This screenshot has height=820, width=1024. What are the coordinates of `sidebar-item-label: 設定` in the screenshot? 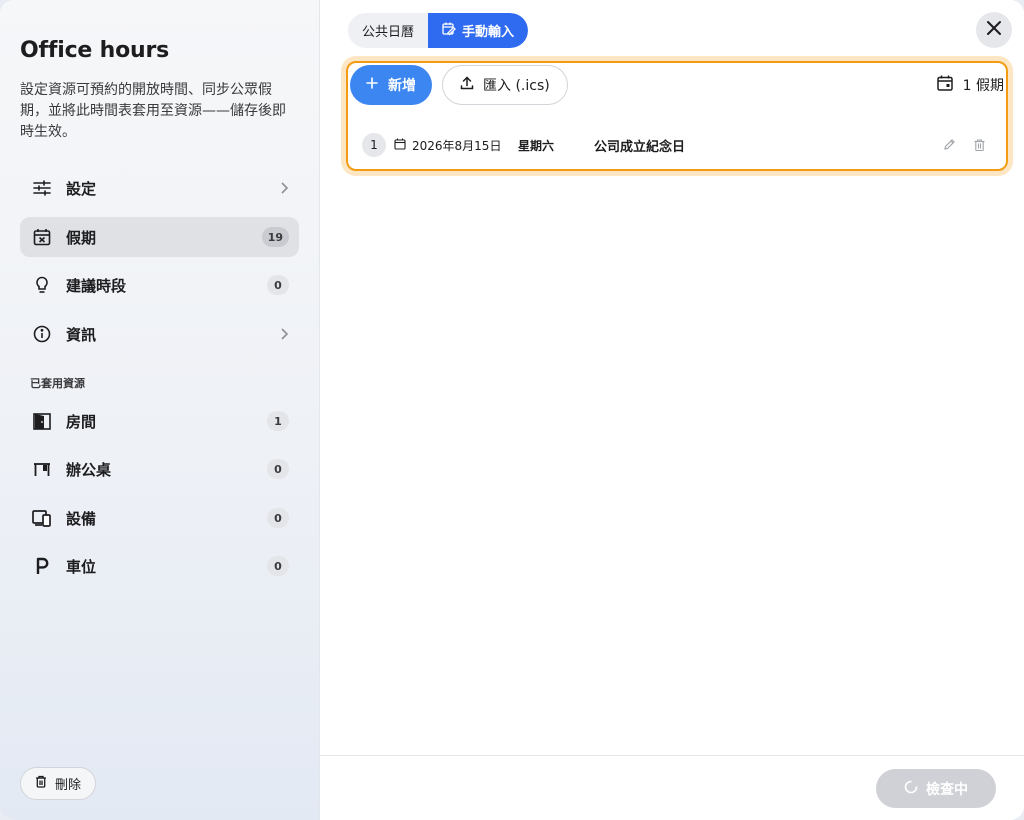 It's located at (81, 188).